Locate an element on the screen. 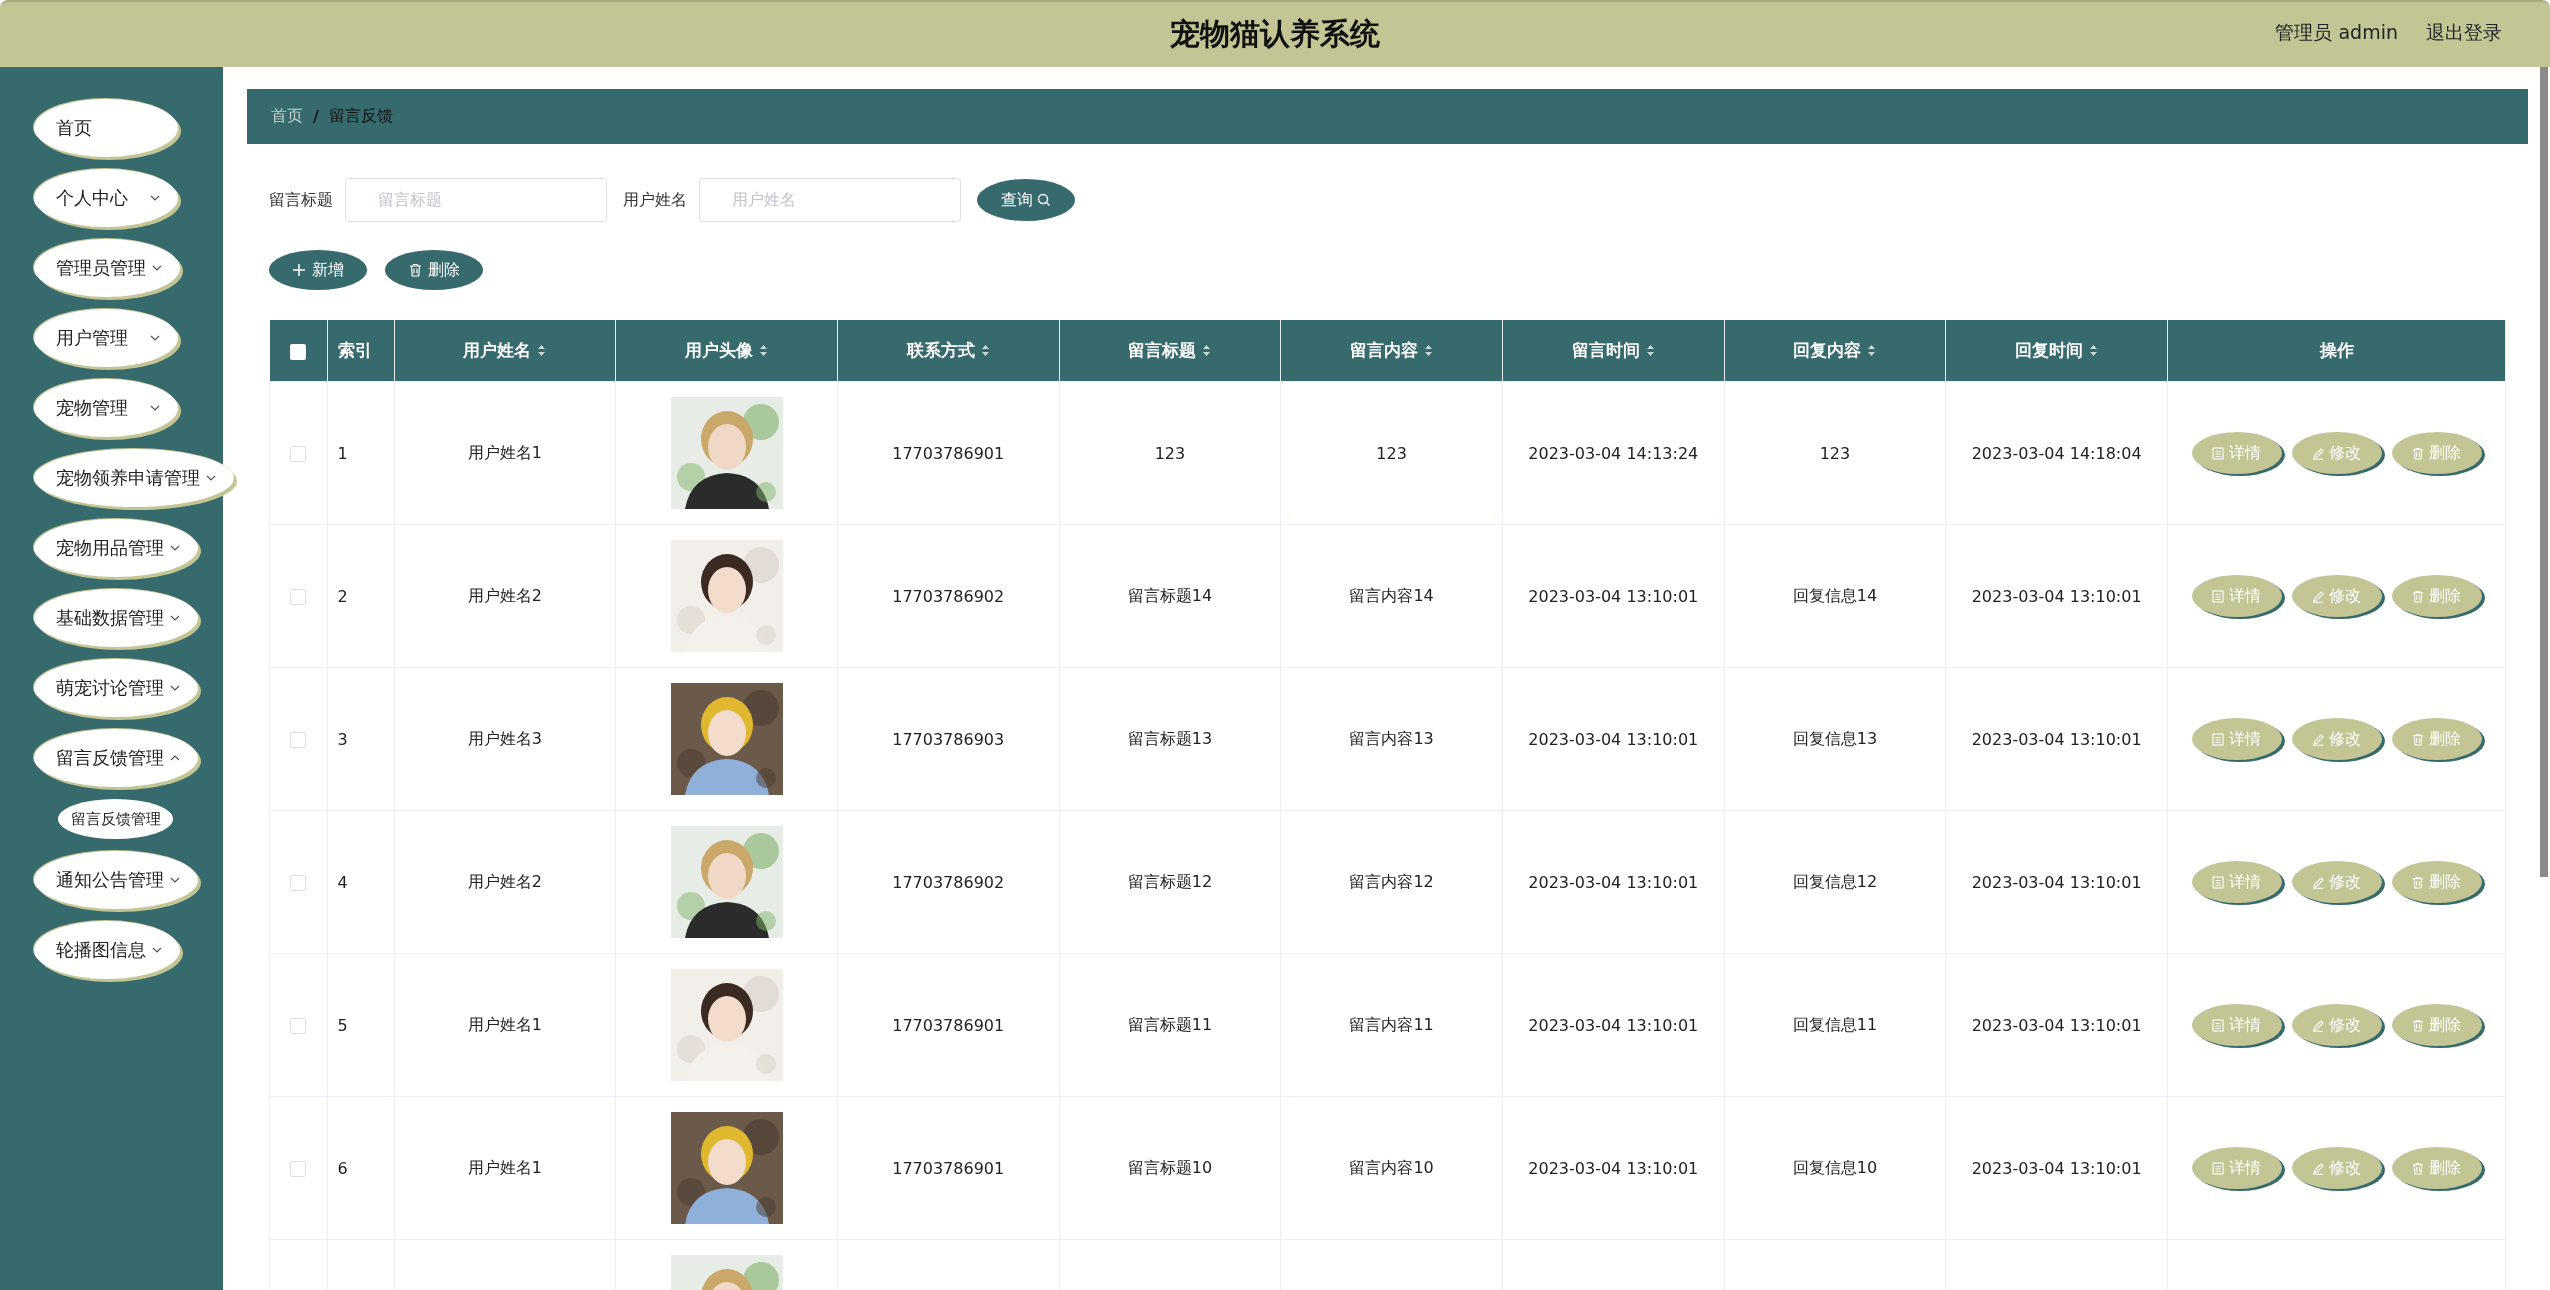 The image size is (2550, 1290). column-header: 回复内容 is located at coordinates (1835, 351).